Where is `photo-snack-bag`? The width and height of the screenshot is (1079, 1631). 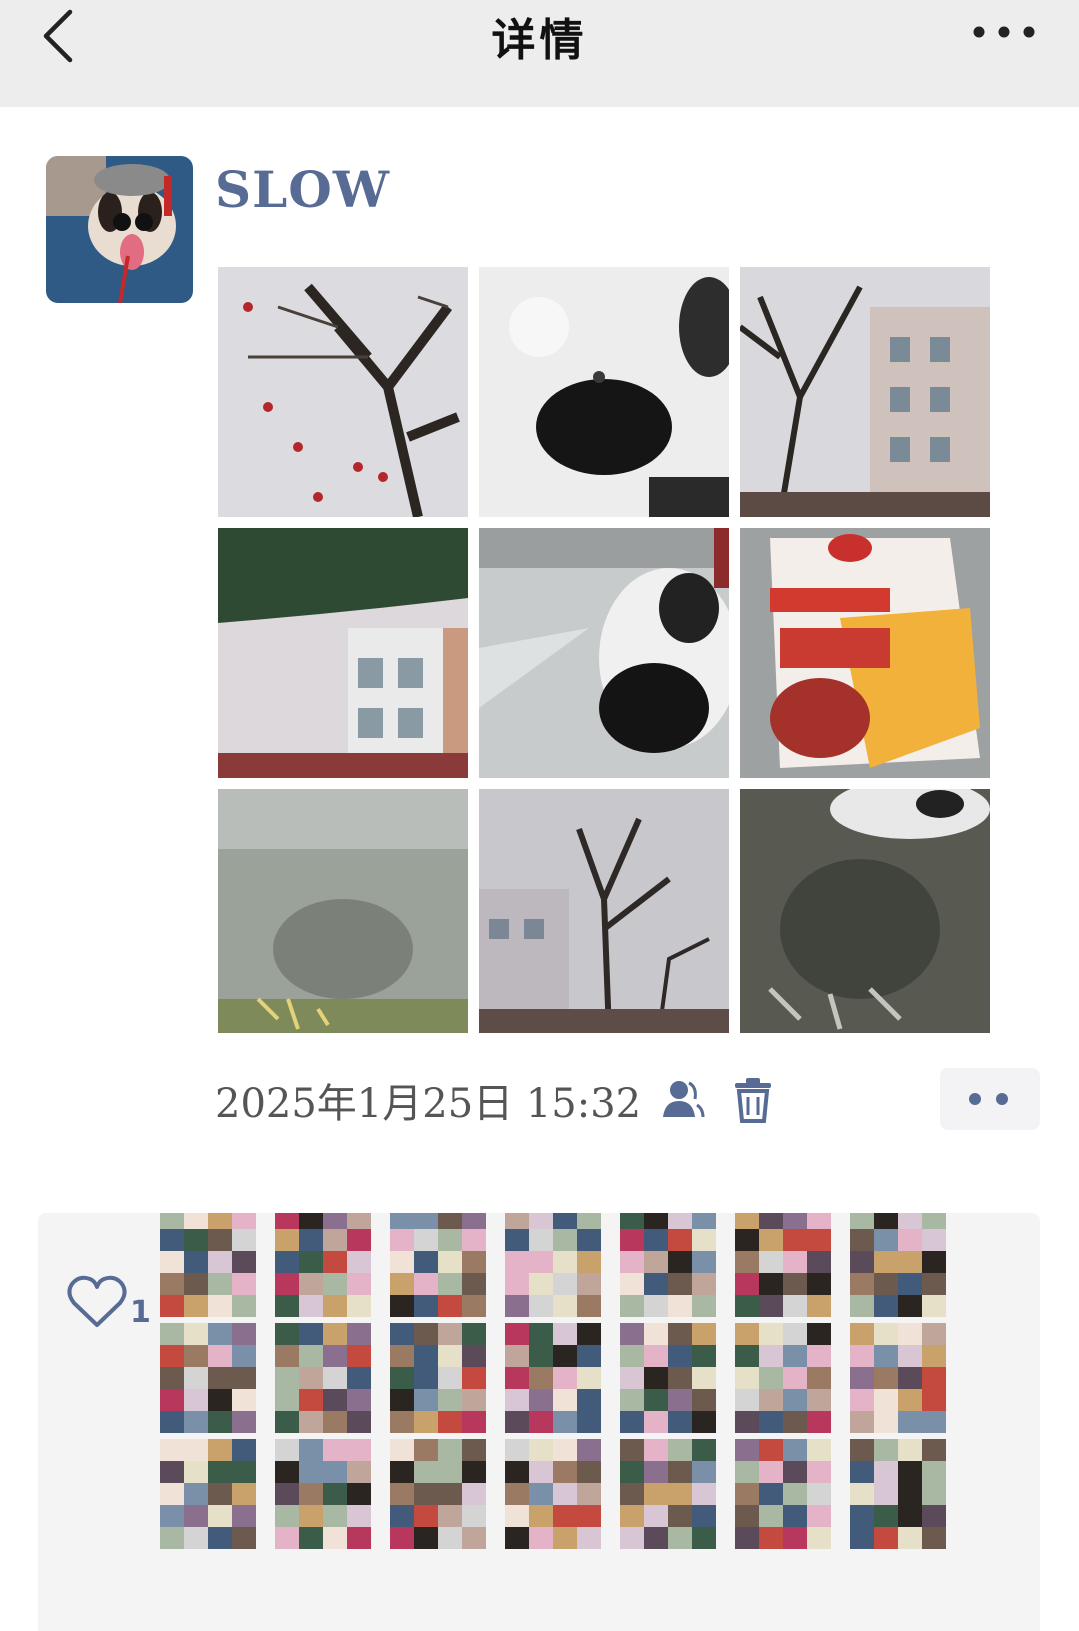
photo-snack-bag is located at coordinates (865, 653).